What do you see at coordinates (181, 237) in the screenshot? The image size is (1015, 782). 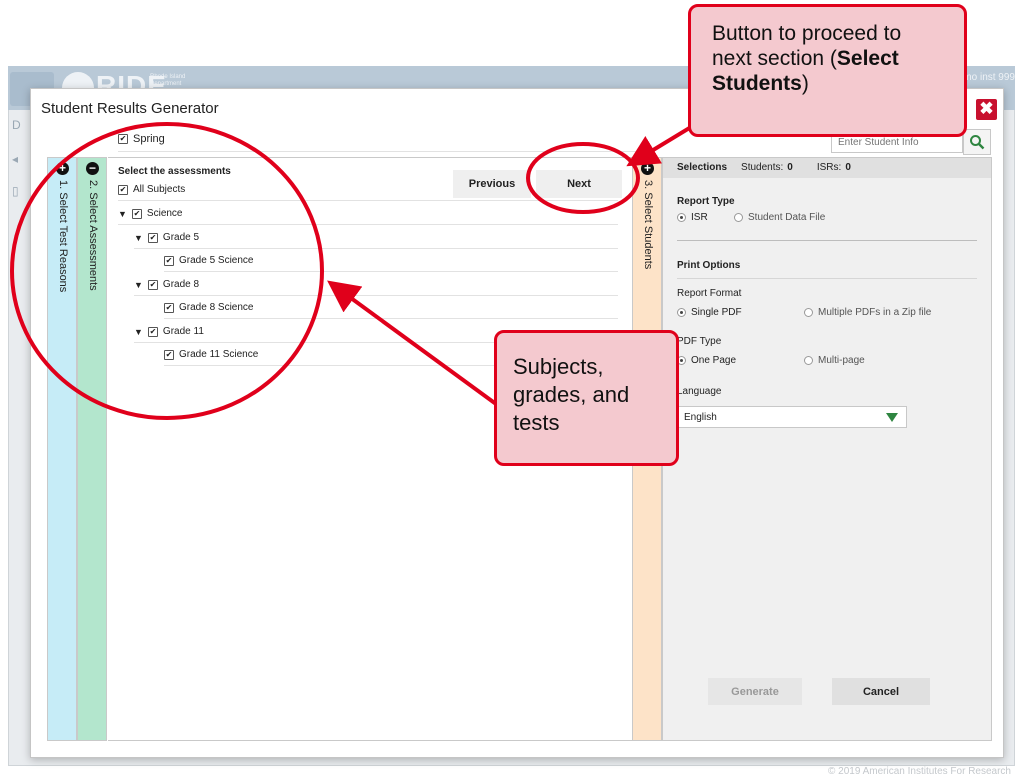 I see `grade-label: Grade 5` at bounding box center [181, 237].